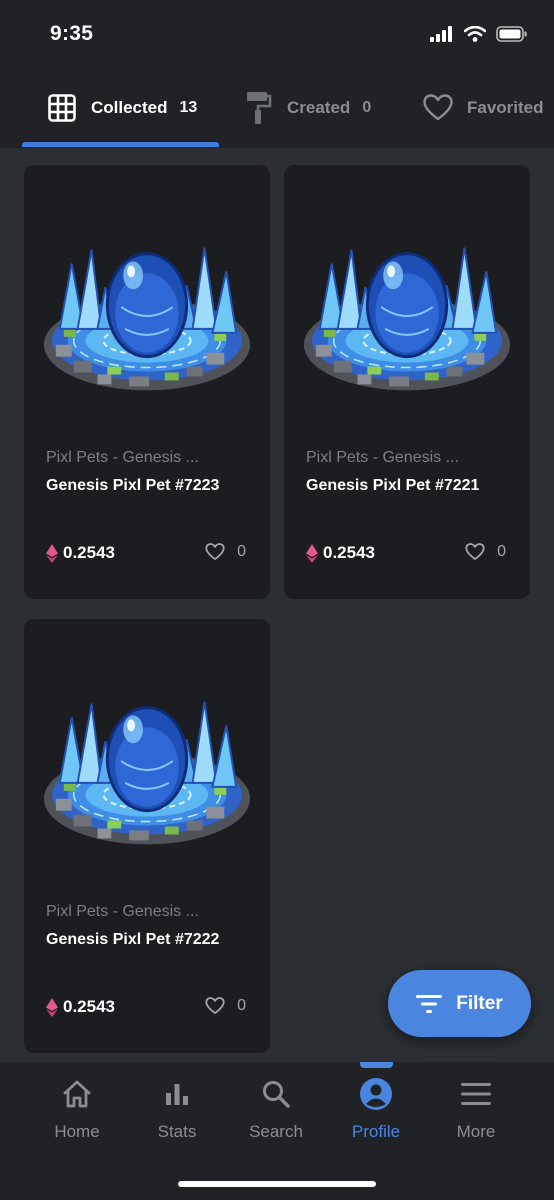  What do you see at coordinates (177, 1094) in the screenshot?
I see `bar-chart-icon` at bounding box center [177, 1094].